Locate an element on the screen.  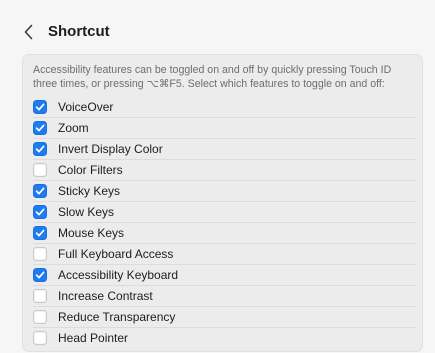
feature-label: Invert Display Color is located at coordinates (110, 149).